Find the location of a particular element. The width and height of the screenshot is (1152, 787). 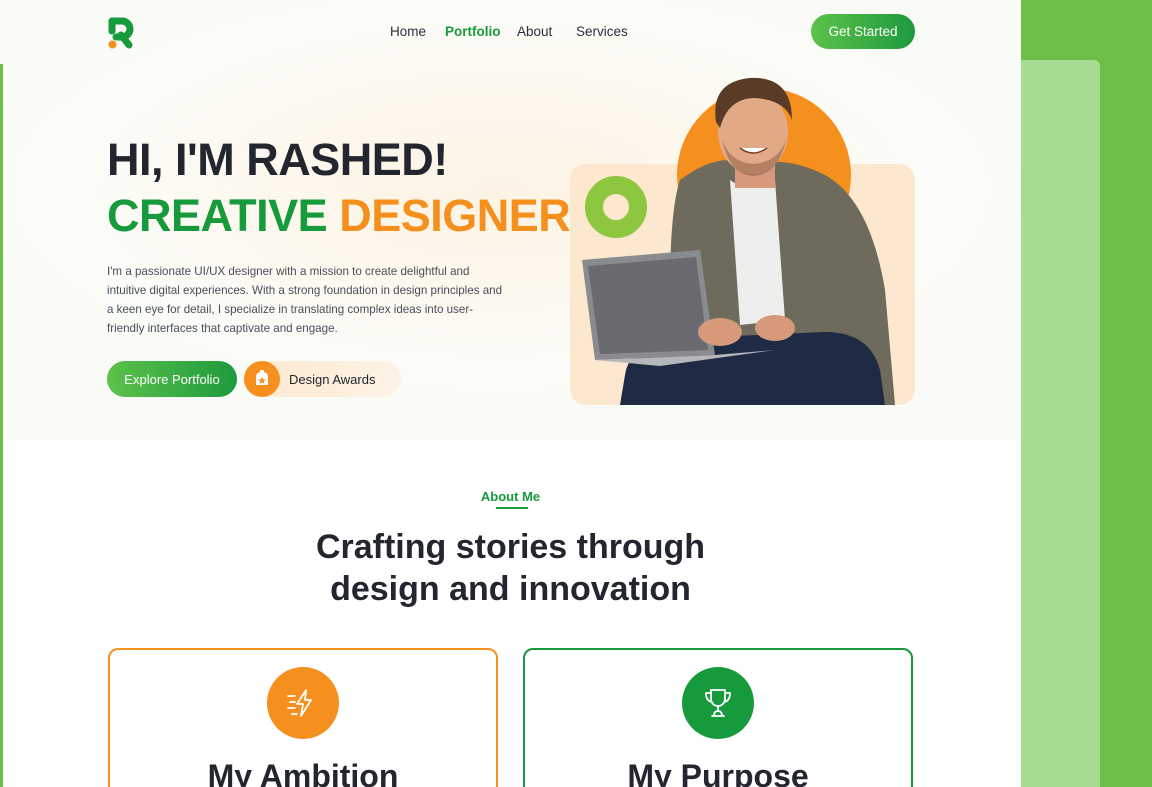

ambition-card-title: My Ambition is located at coordinates (303, 772).